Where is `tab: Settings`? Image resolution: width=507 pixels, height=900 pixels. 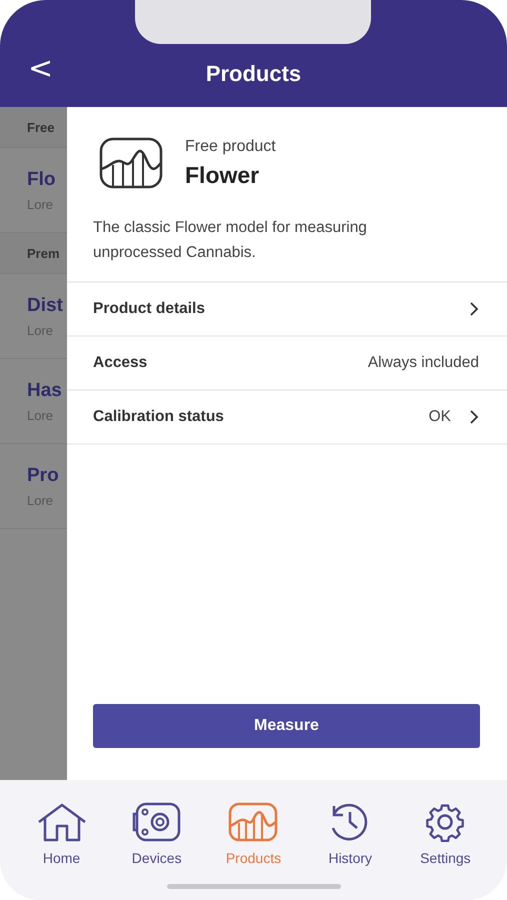
tab: Settings is located at coordinates (445, 834).